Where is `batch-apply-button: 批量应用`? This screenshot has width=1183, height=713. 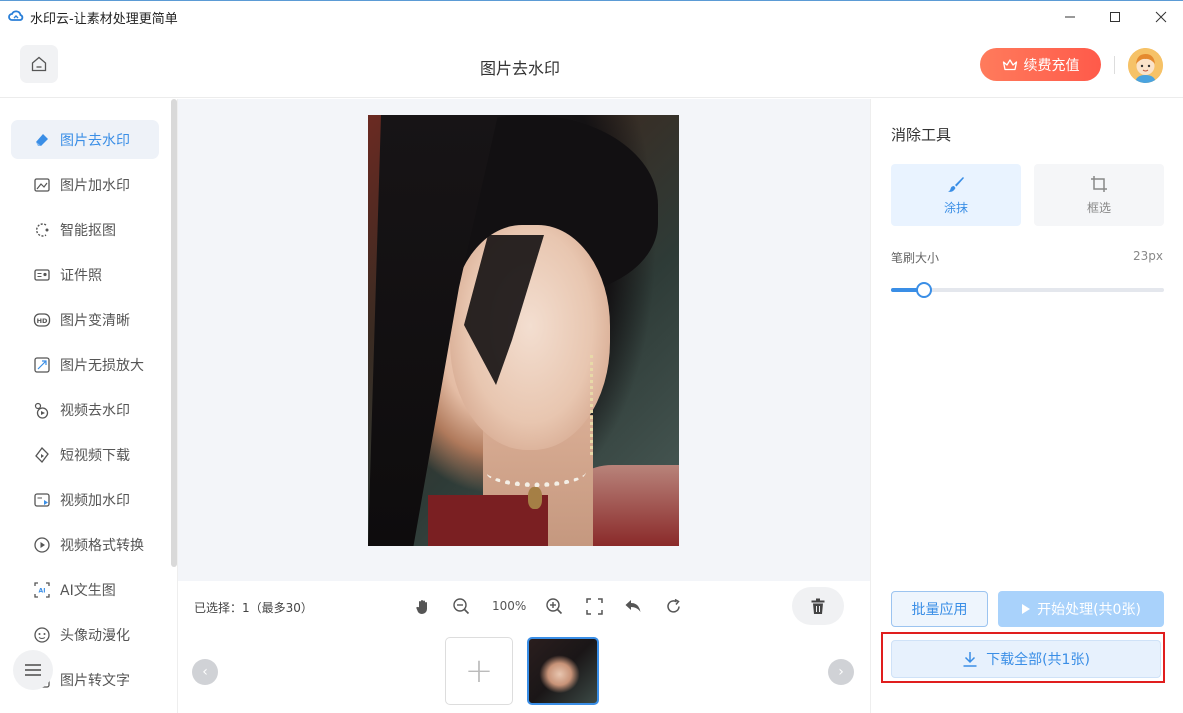
batch-apply-button: 批量应用 is located at coordinates (939, 609).